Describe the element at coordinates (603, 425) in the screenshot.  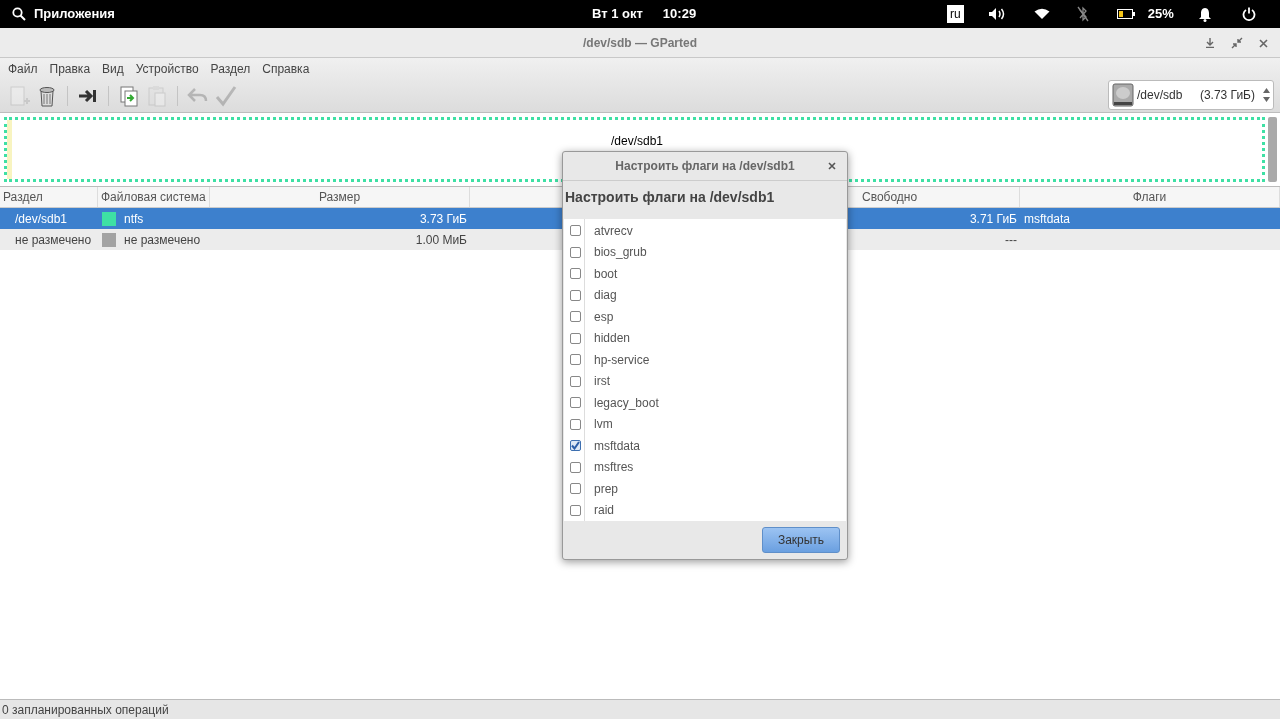
I see `flag-label: lvm` at that location.